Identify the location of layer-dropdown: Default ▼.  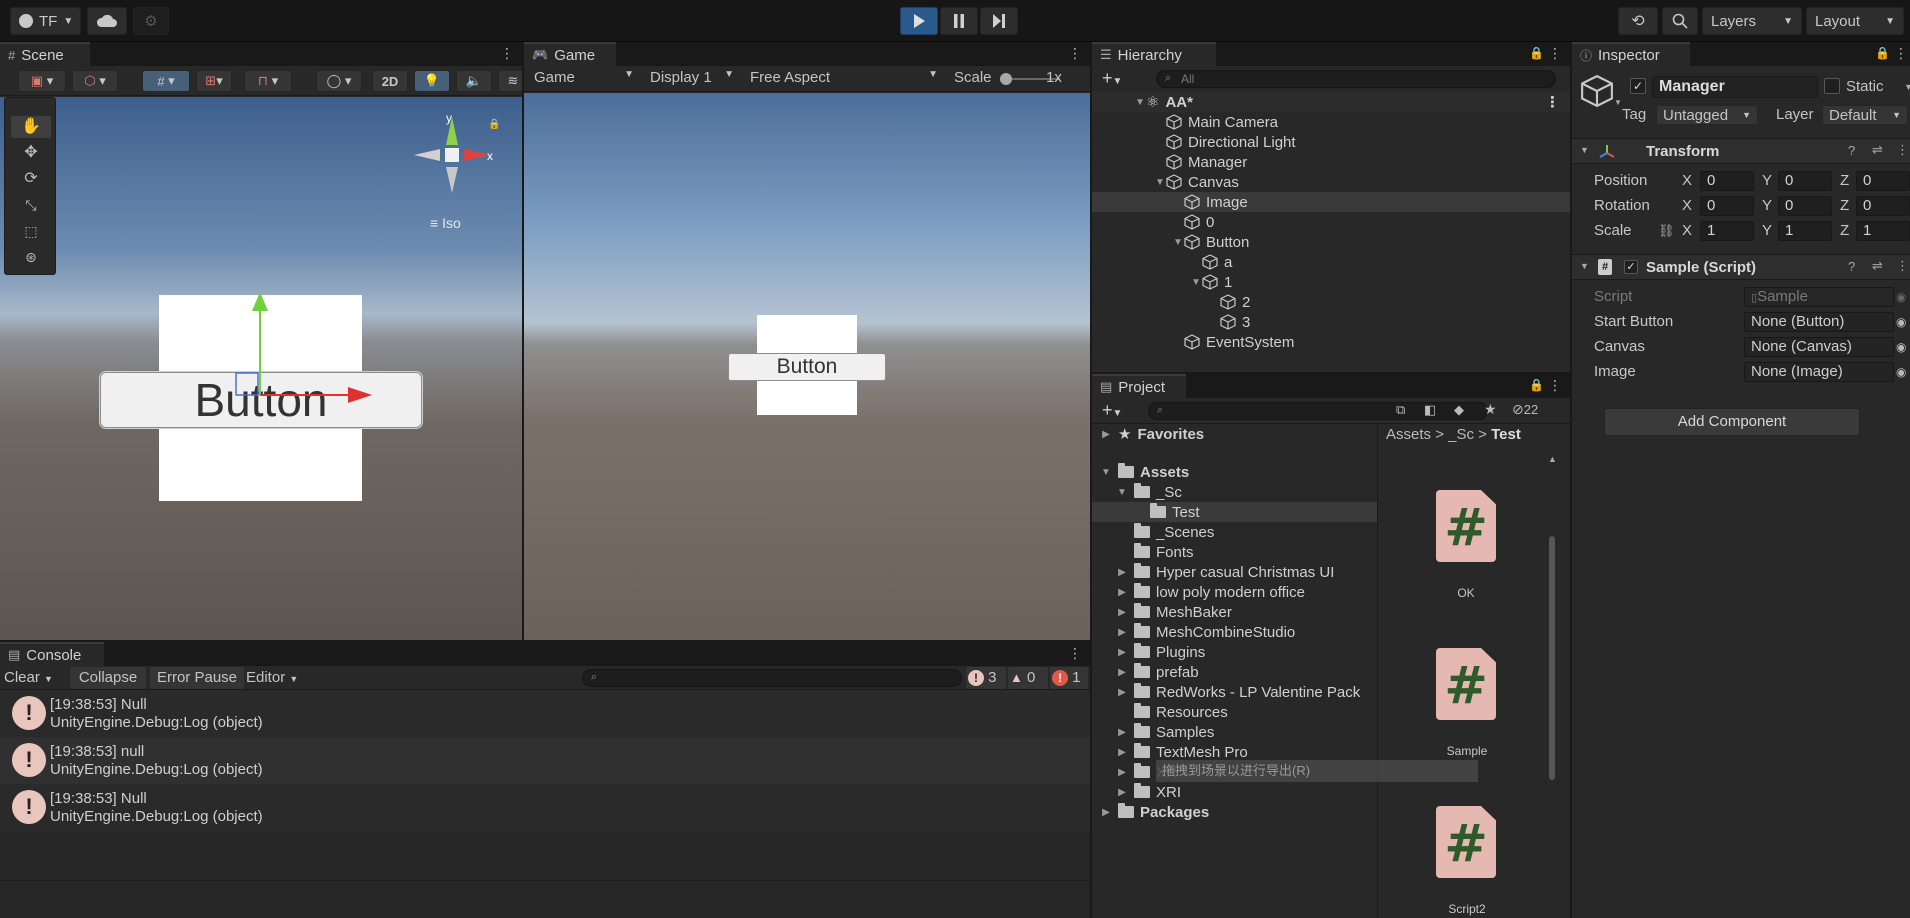
(1865, 115).